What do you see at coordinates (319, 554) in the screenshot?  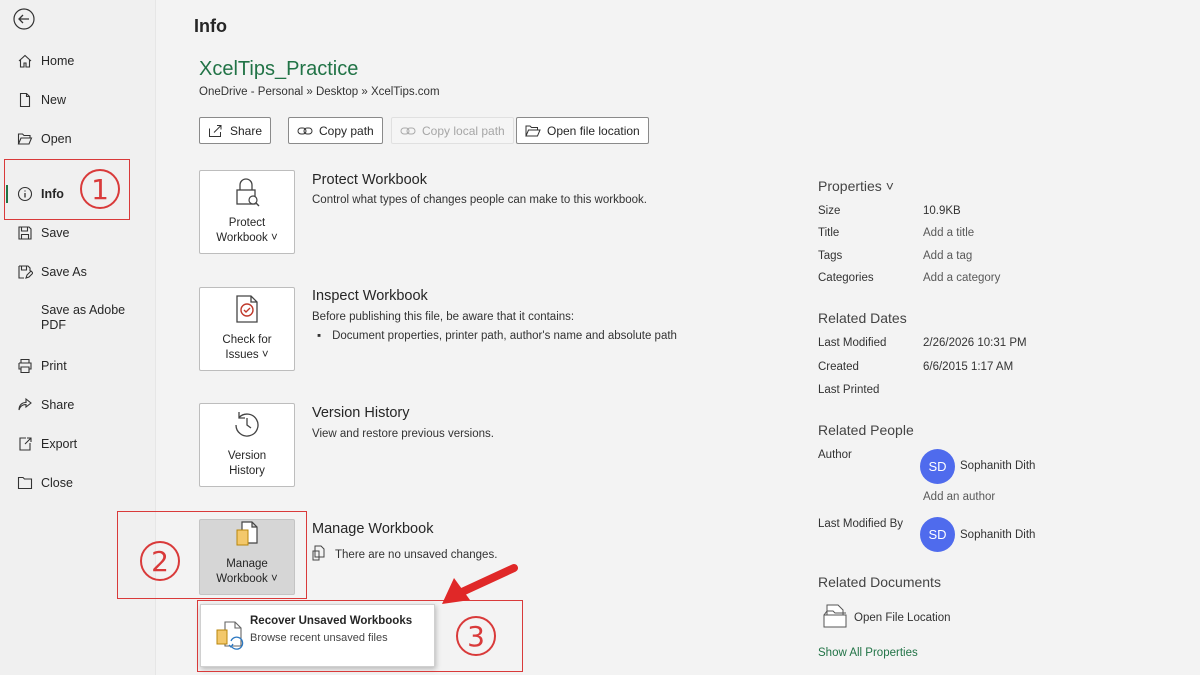 I see `document-icon` at bounding box center [319, 554].